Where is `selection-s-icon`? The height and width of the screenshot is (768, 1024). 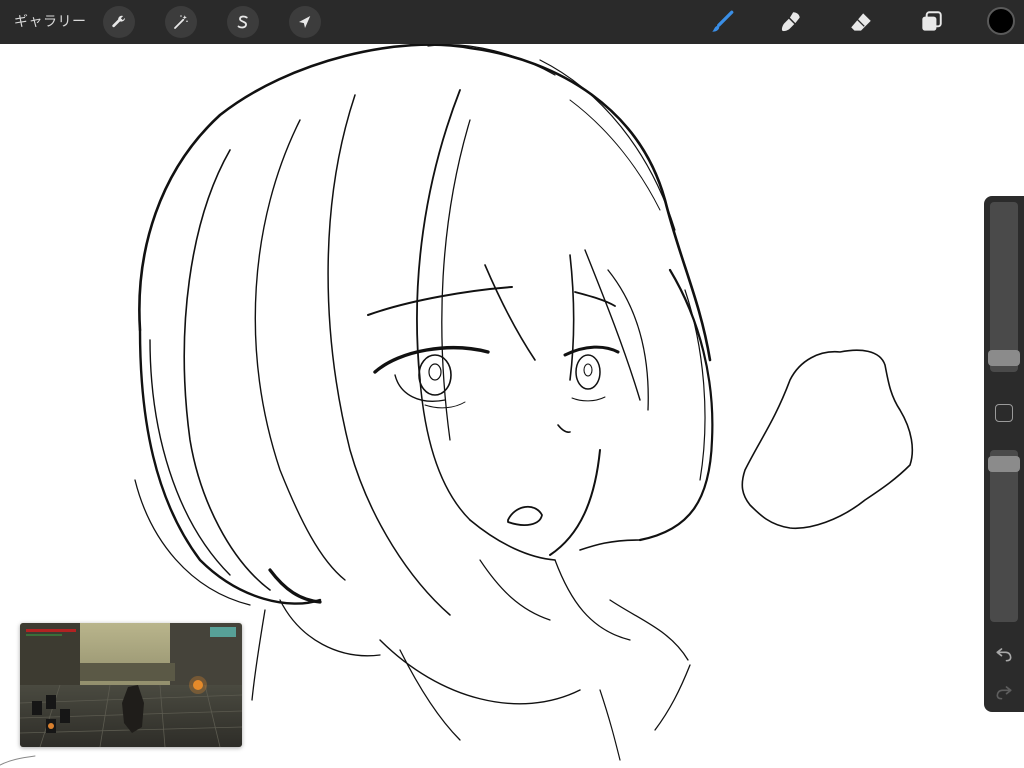
selection-s-icon is located at coordinates (242, 22).